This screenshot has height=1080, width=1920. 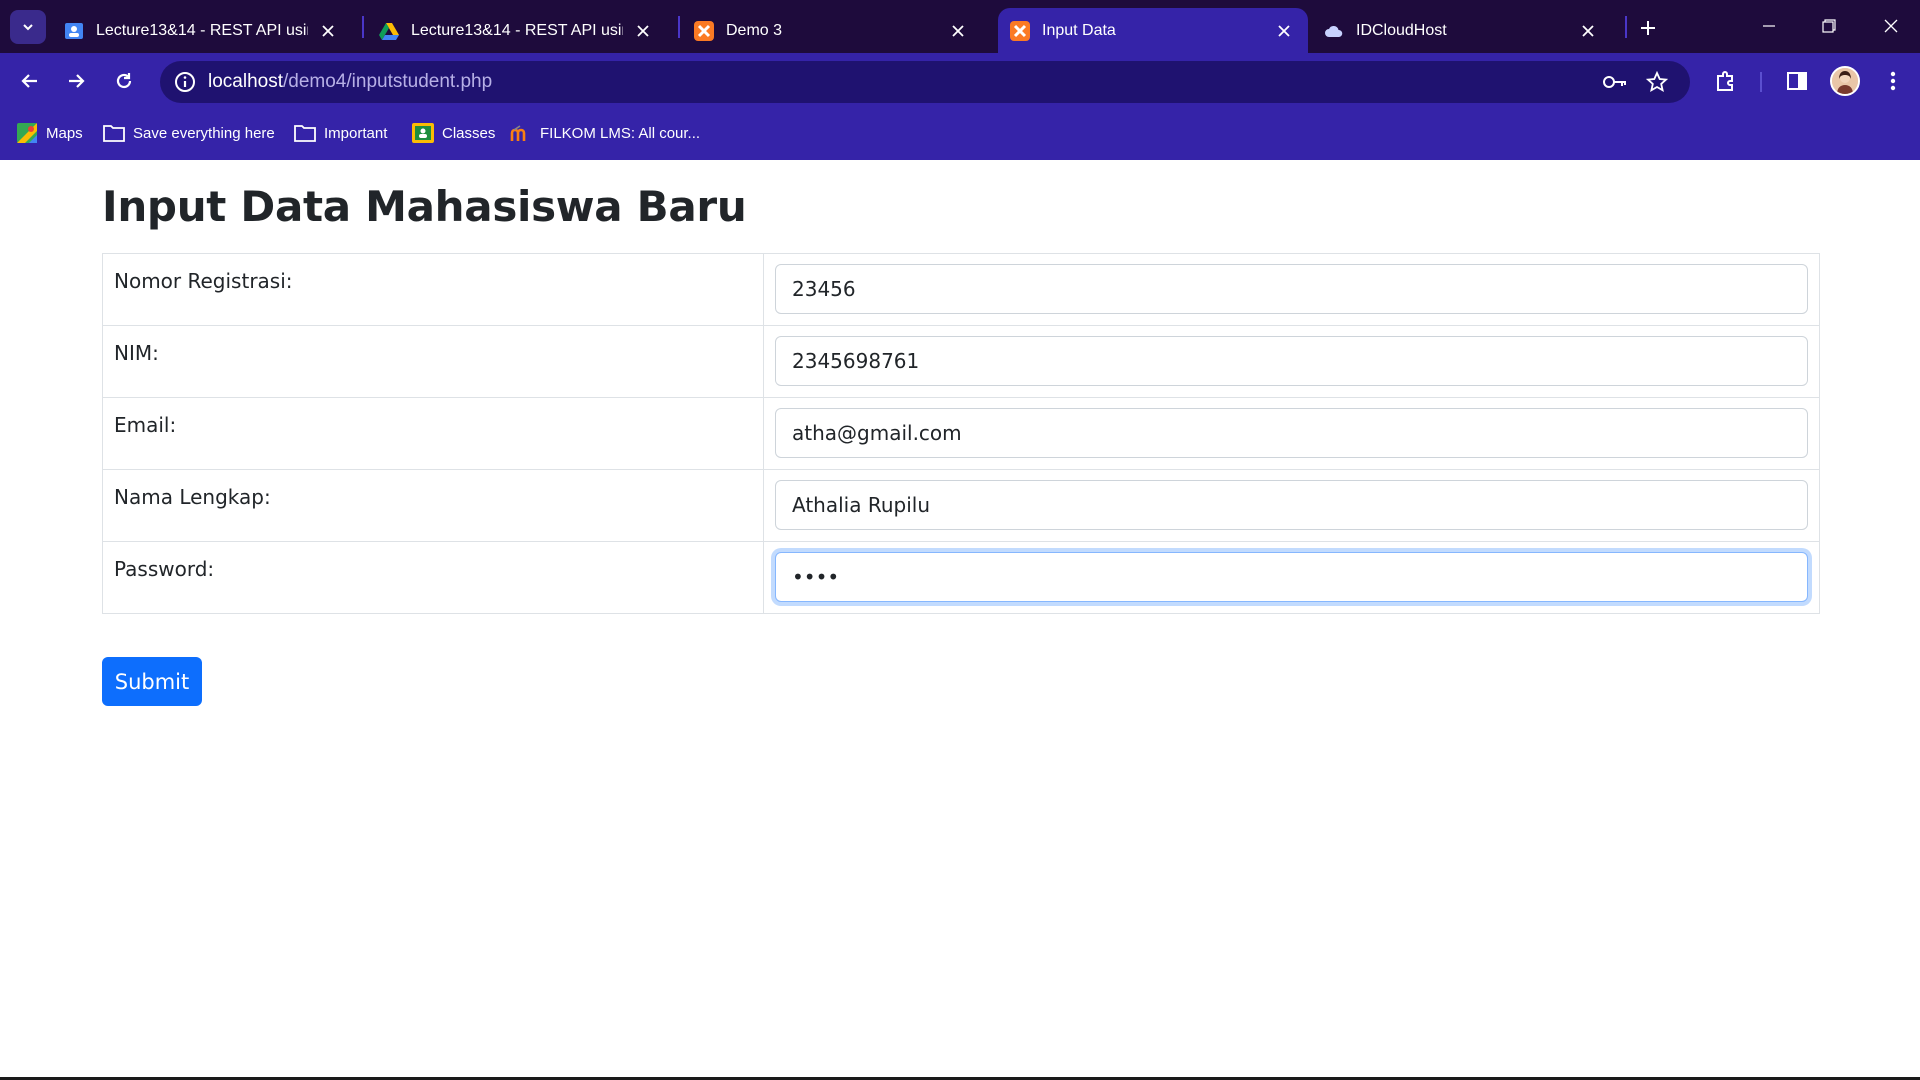 I want to click on puzzle-icon, so click(x=1725, y=81).